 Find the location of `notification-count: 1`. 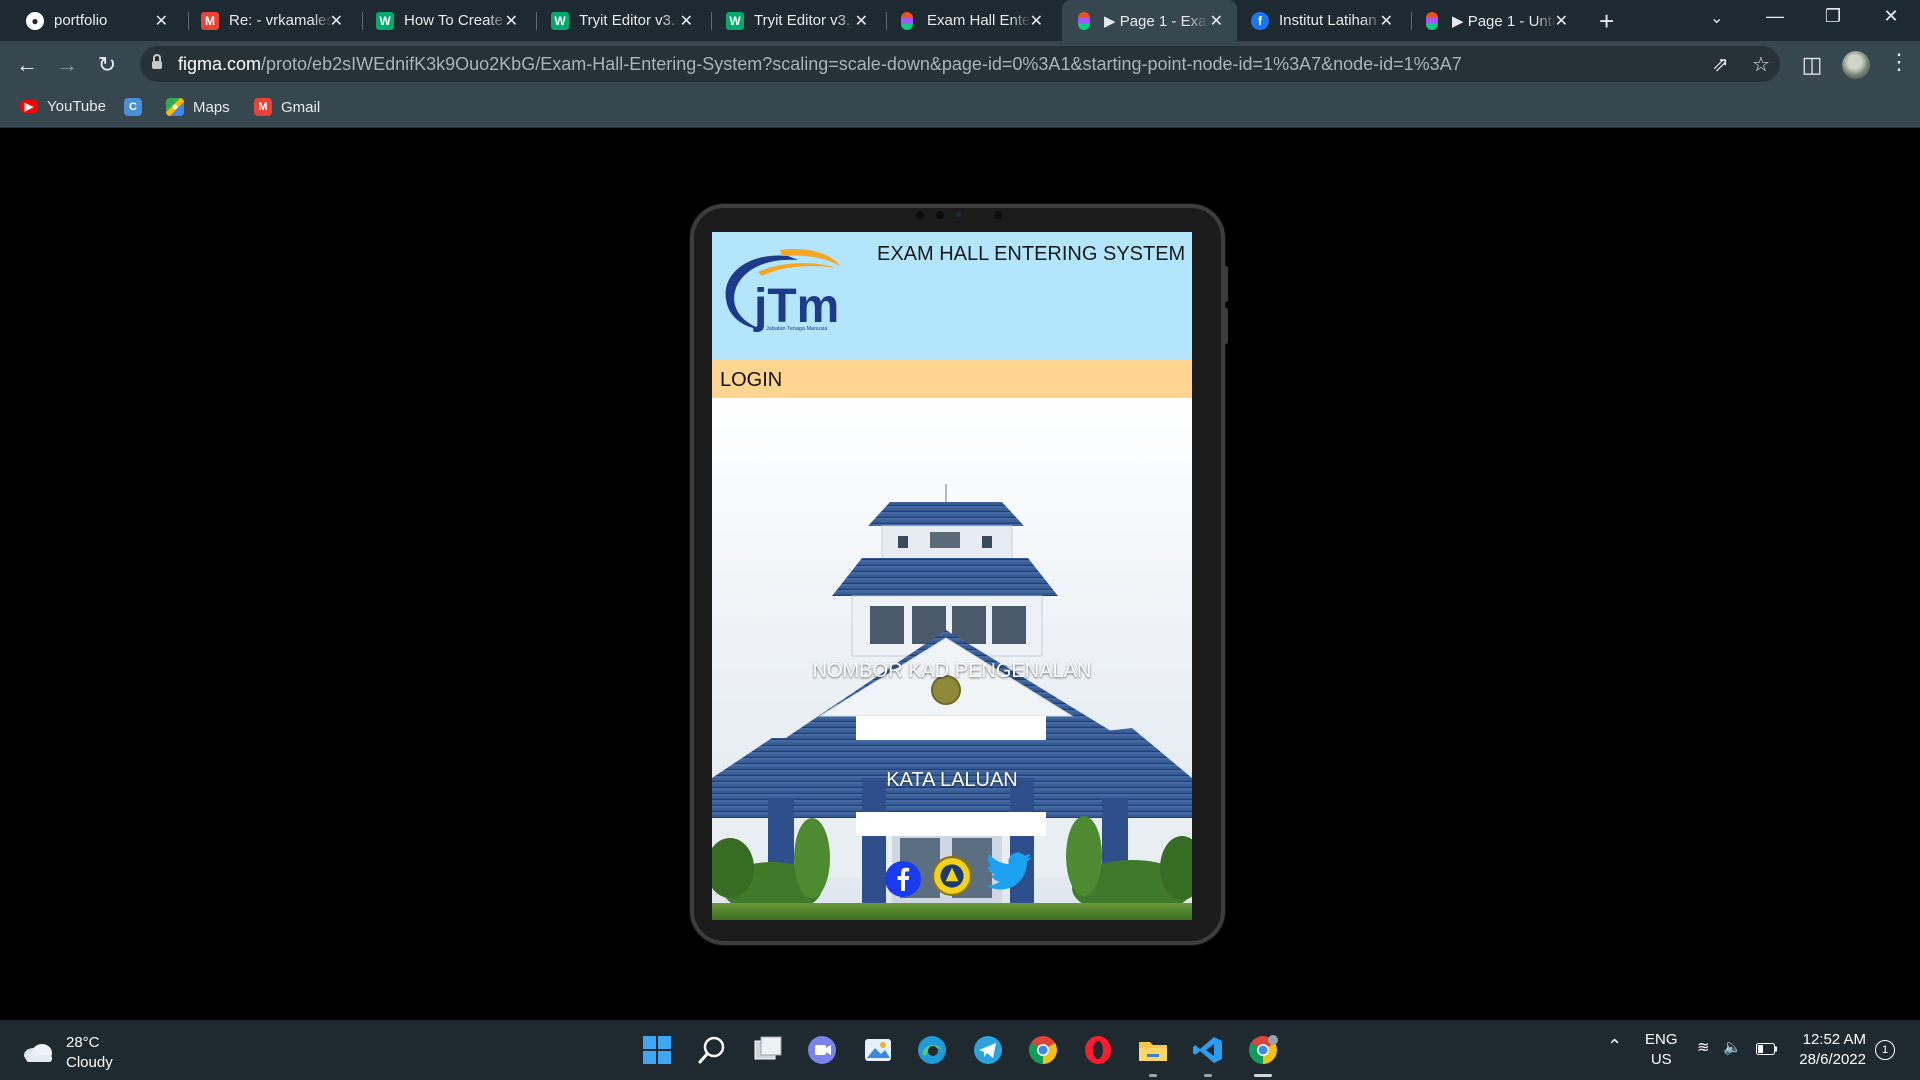

notification-count: 1 is located at coordinates (1885, 1050).